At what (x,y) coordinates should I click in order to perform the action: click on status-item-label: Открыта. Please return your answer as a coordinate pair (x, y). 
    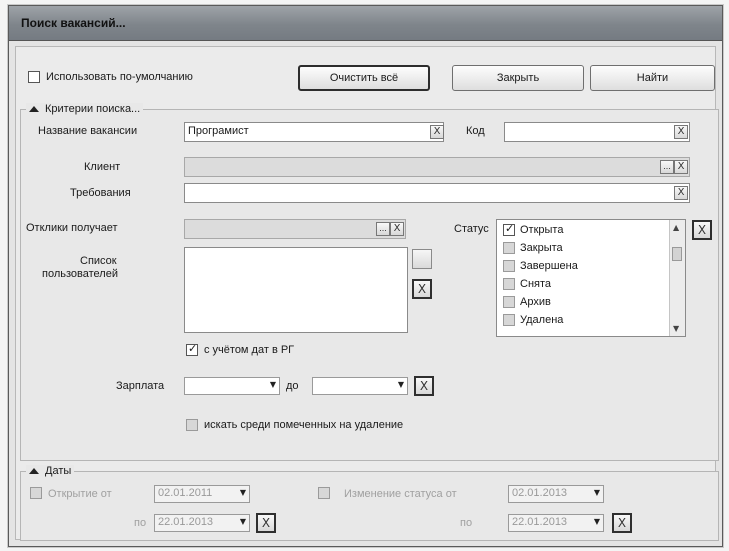
    Looking at the image, I should click on (542, 230).